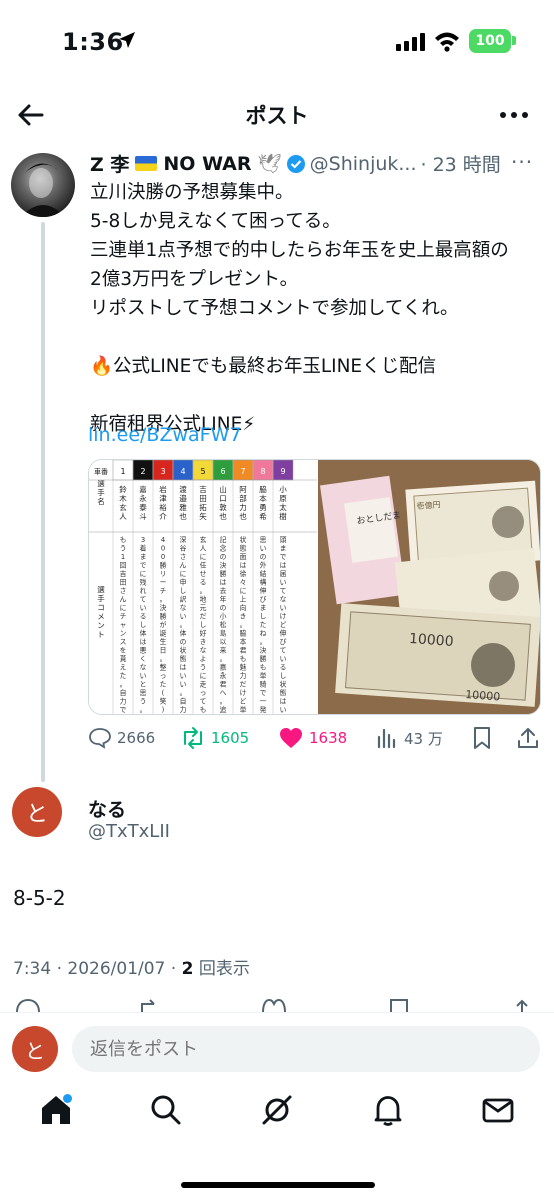  I want to click on rider-name-char: 部, so click(243, 498).